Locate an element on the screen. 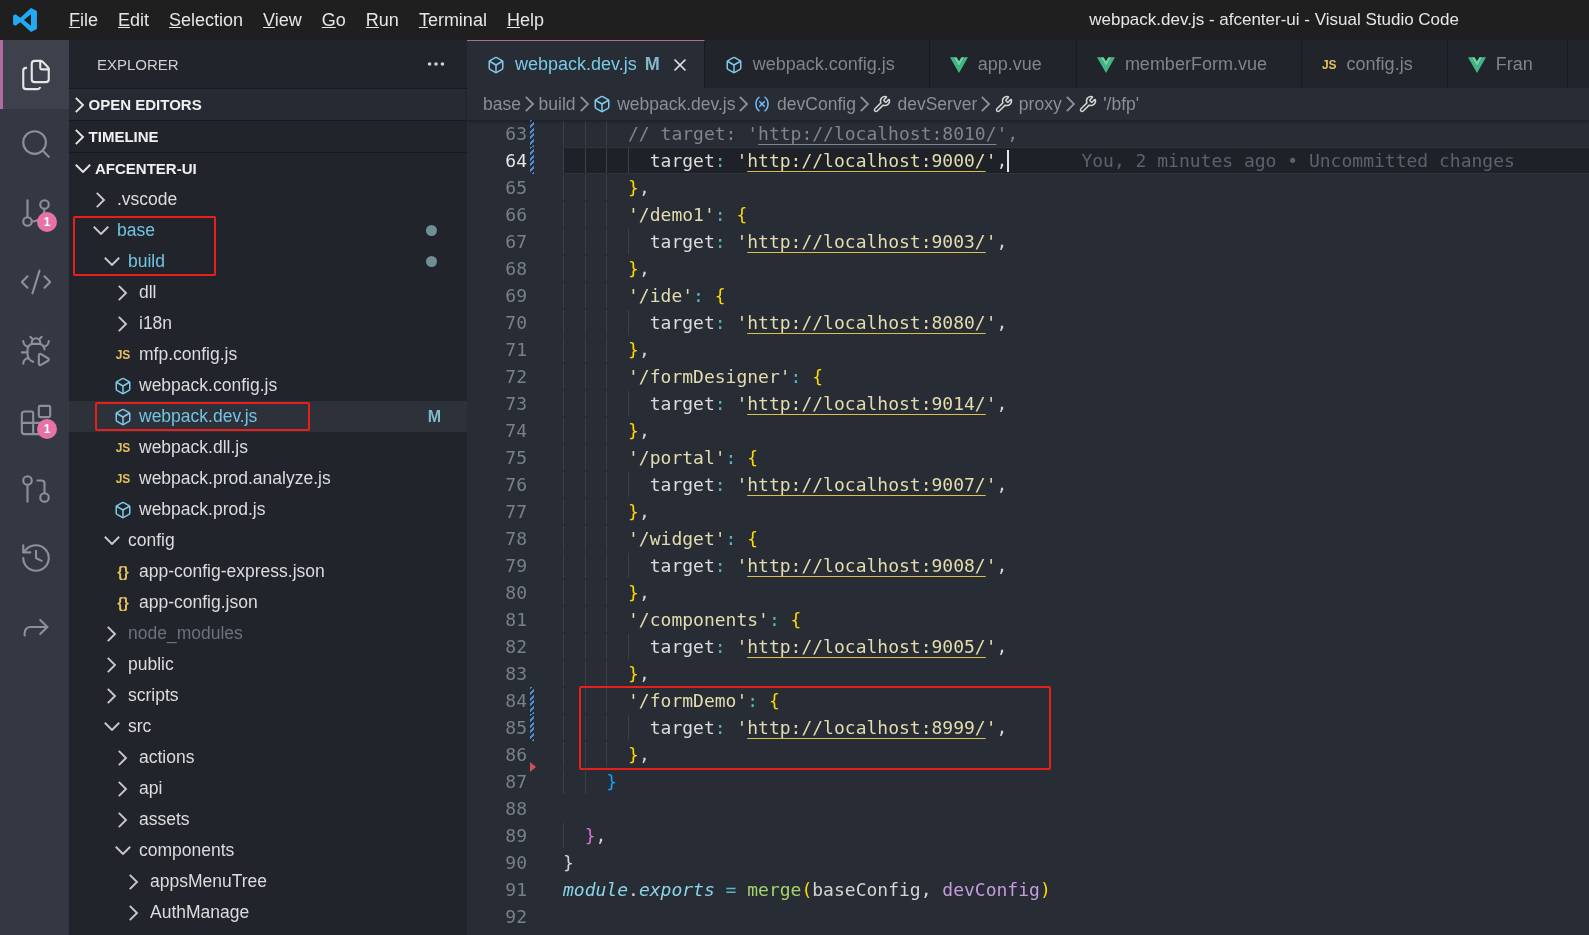 The image size is (1589, 935). menu-item: File is located at coordinates (83, 20).